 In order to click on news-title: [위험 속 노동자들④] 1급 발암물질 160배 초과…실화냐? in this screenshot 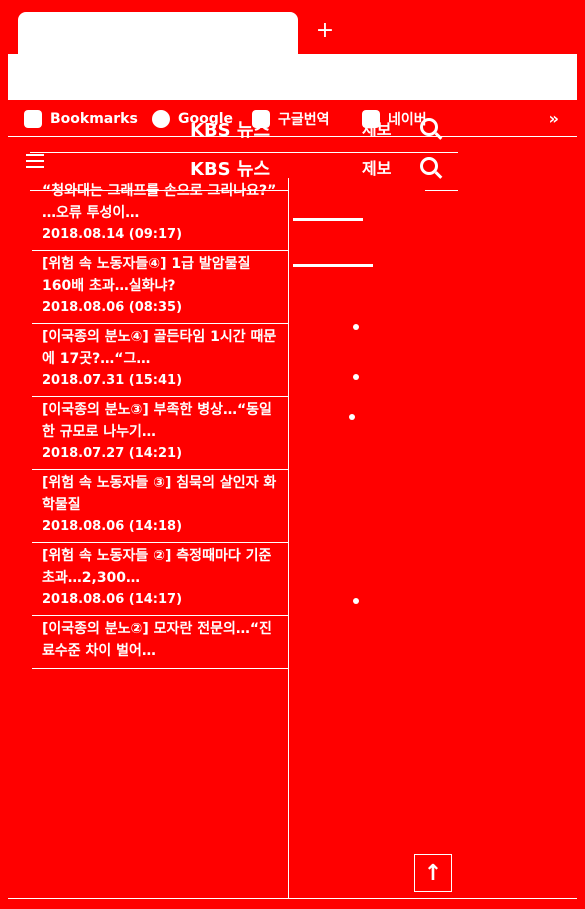, I will do `click(146, 275)`.